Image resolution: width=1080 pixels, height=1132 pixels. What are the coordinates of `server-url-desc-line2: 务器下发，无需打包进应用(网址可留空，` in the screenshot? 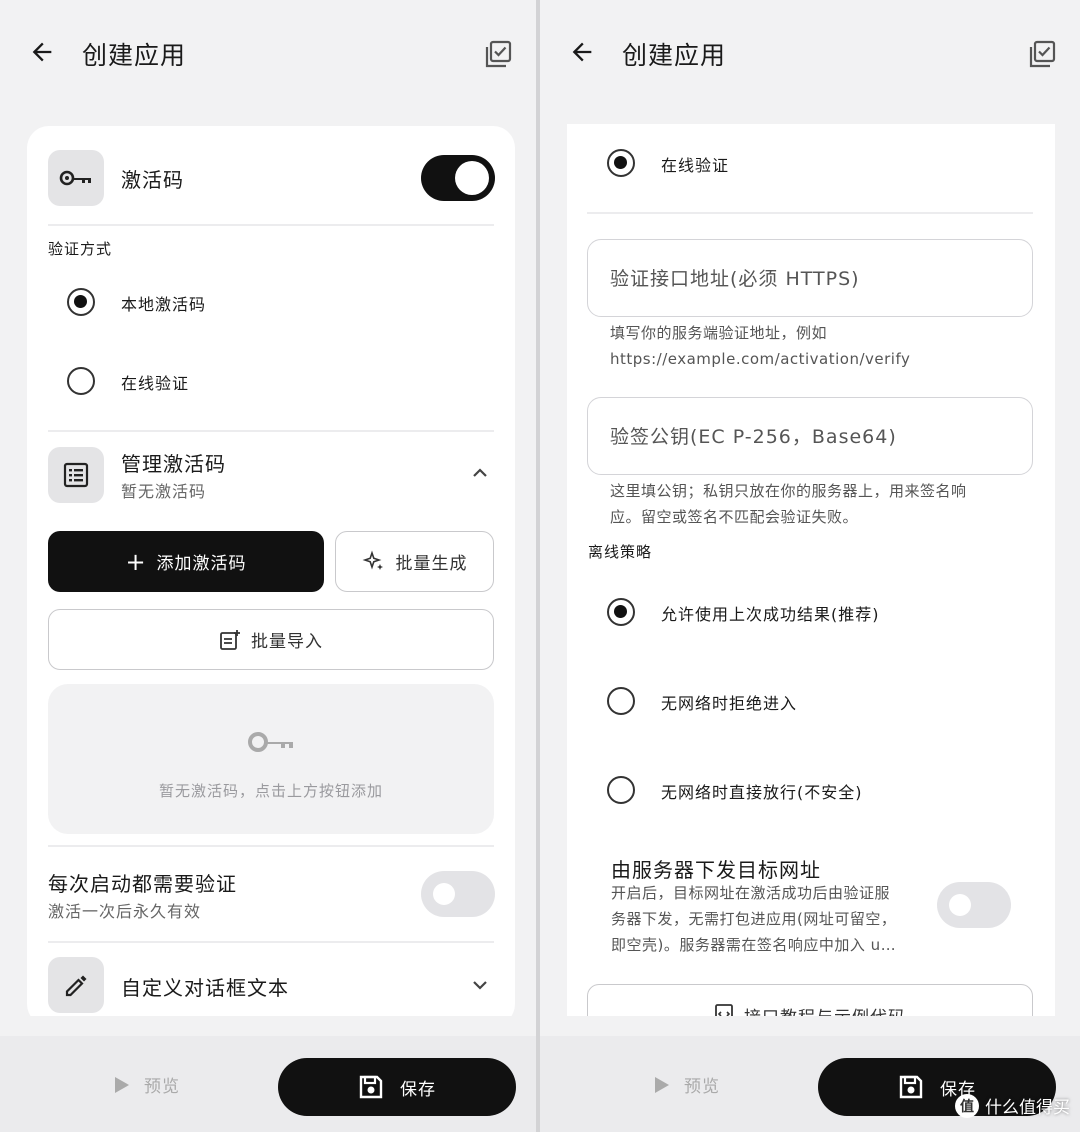 It's located at (754, 919).